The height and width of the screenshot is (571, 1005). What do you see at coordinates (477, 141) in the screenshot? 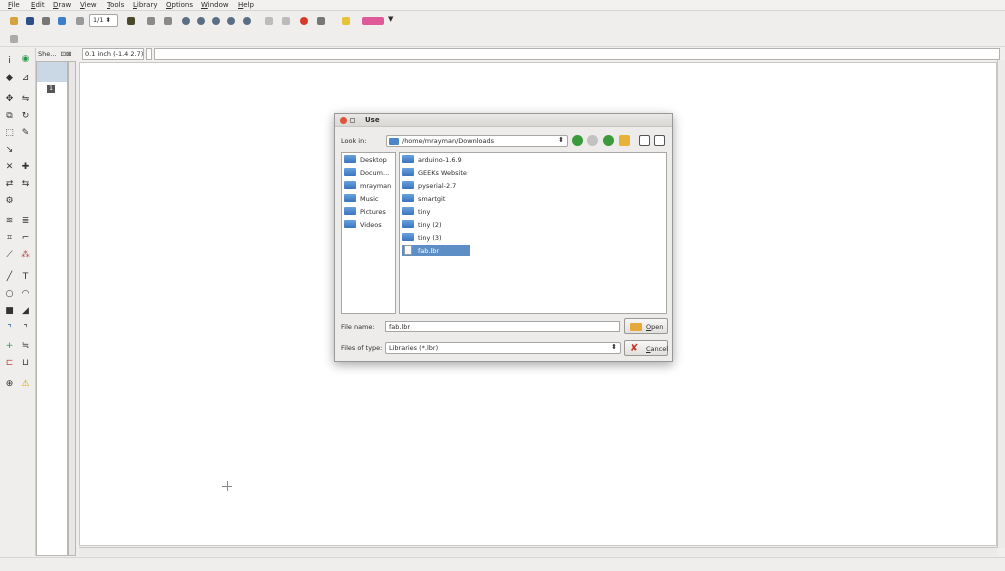
I see `look-in-combo: /home/mrayman/Downloads ⬍` at bounding box center [477, 141].